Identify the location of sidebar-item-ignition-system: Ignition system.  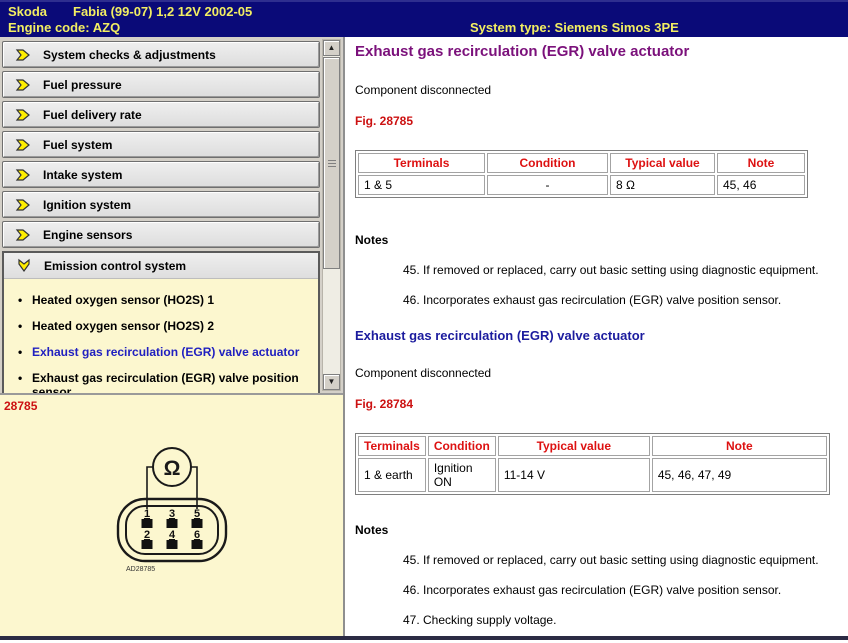
(161, 204).